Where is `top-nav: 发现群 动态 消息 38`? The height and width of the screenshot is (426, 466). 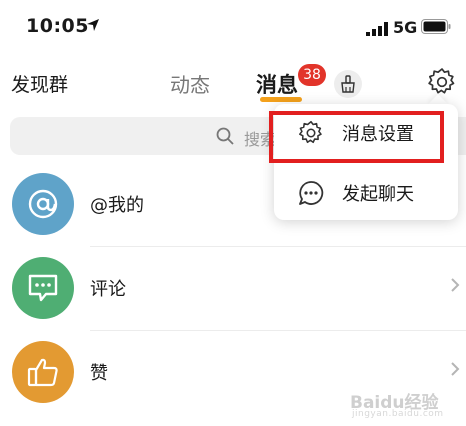 top-nav: 发现群 动态 消息 38 is located at coordinates (233, 82).